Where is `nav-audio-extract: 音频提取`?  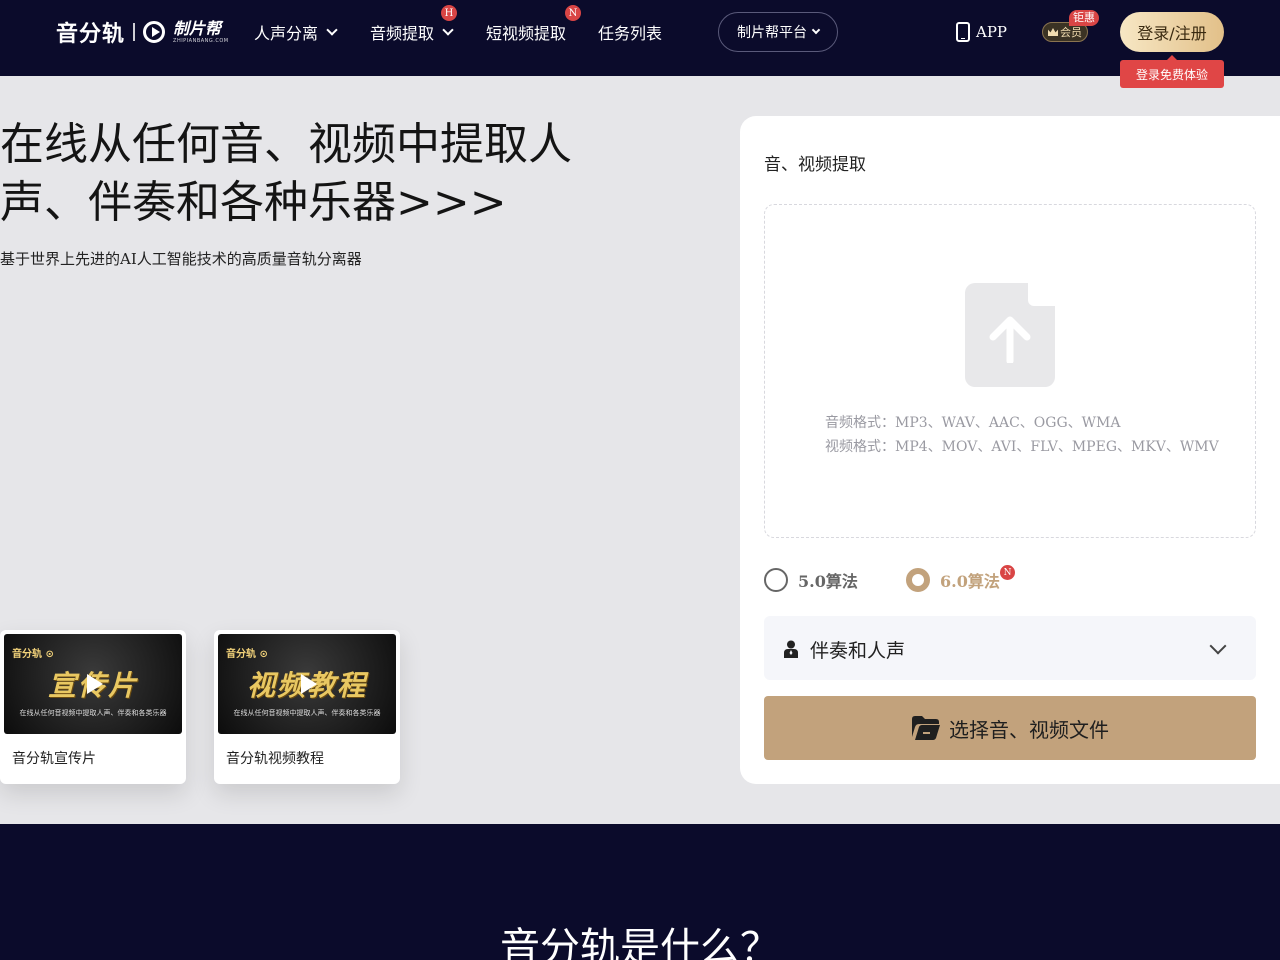
nav-audio-extract: 音频提取 is located at coordinates (412, 32).